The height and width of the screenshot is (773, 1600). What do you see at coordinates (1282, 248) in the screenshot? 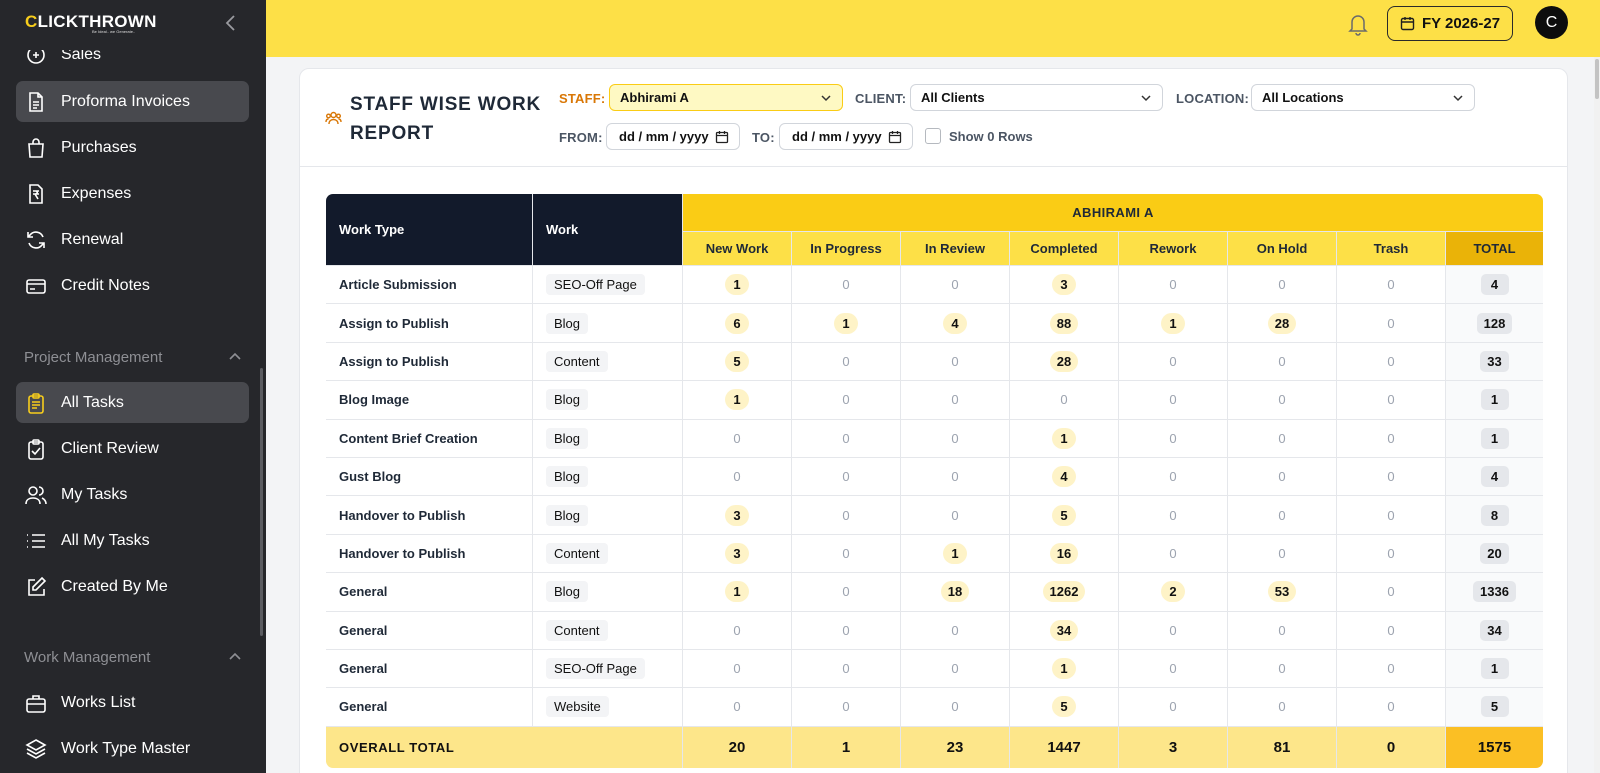
I see `column-header-status: On Hold` at bounding box center [1282, 248].